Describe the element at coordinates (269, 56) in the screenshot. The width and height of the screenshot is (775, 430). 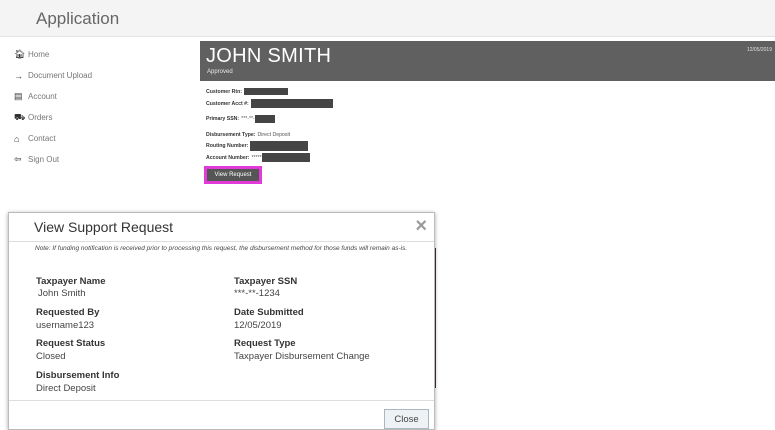
I see `customer-name: JOHN SMITH` at that location.